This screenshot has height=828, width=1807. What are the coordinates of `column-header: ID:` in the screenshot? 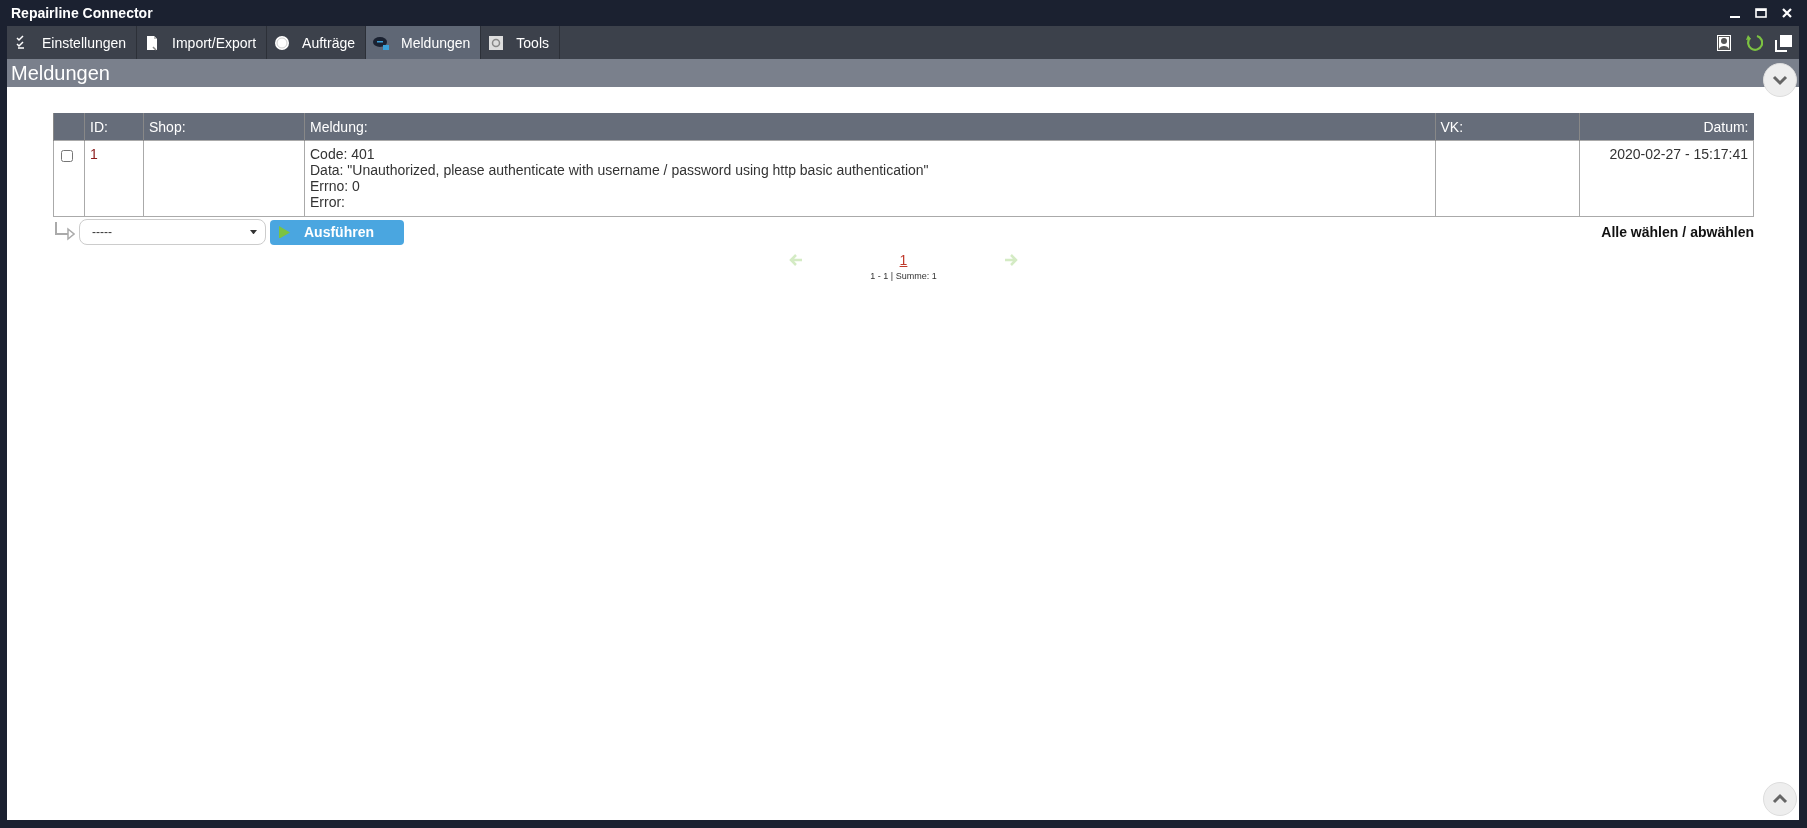 It's located at (114, 127).